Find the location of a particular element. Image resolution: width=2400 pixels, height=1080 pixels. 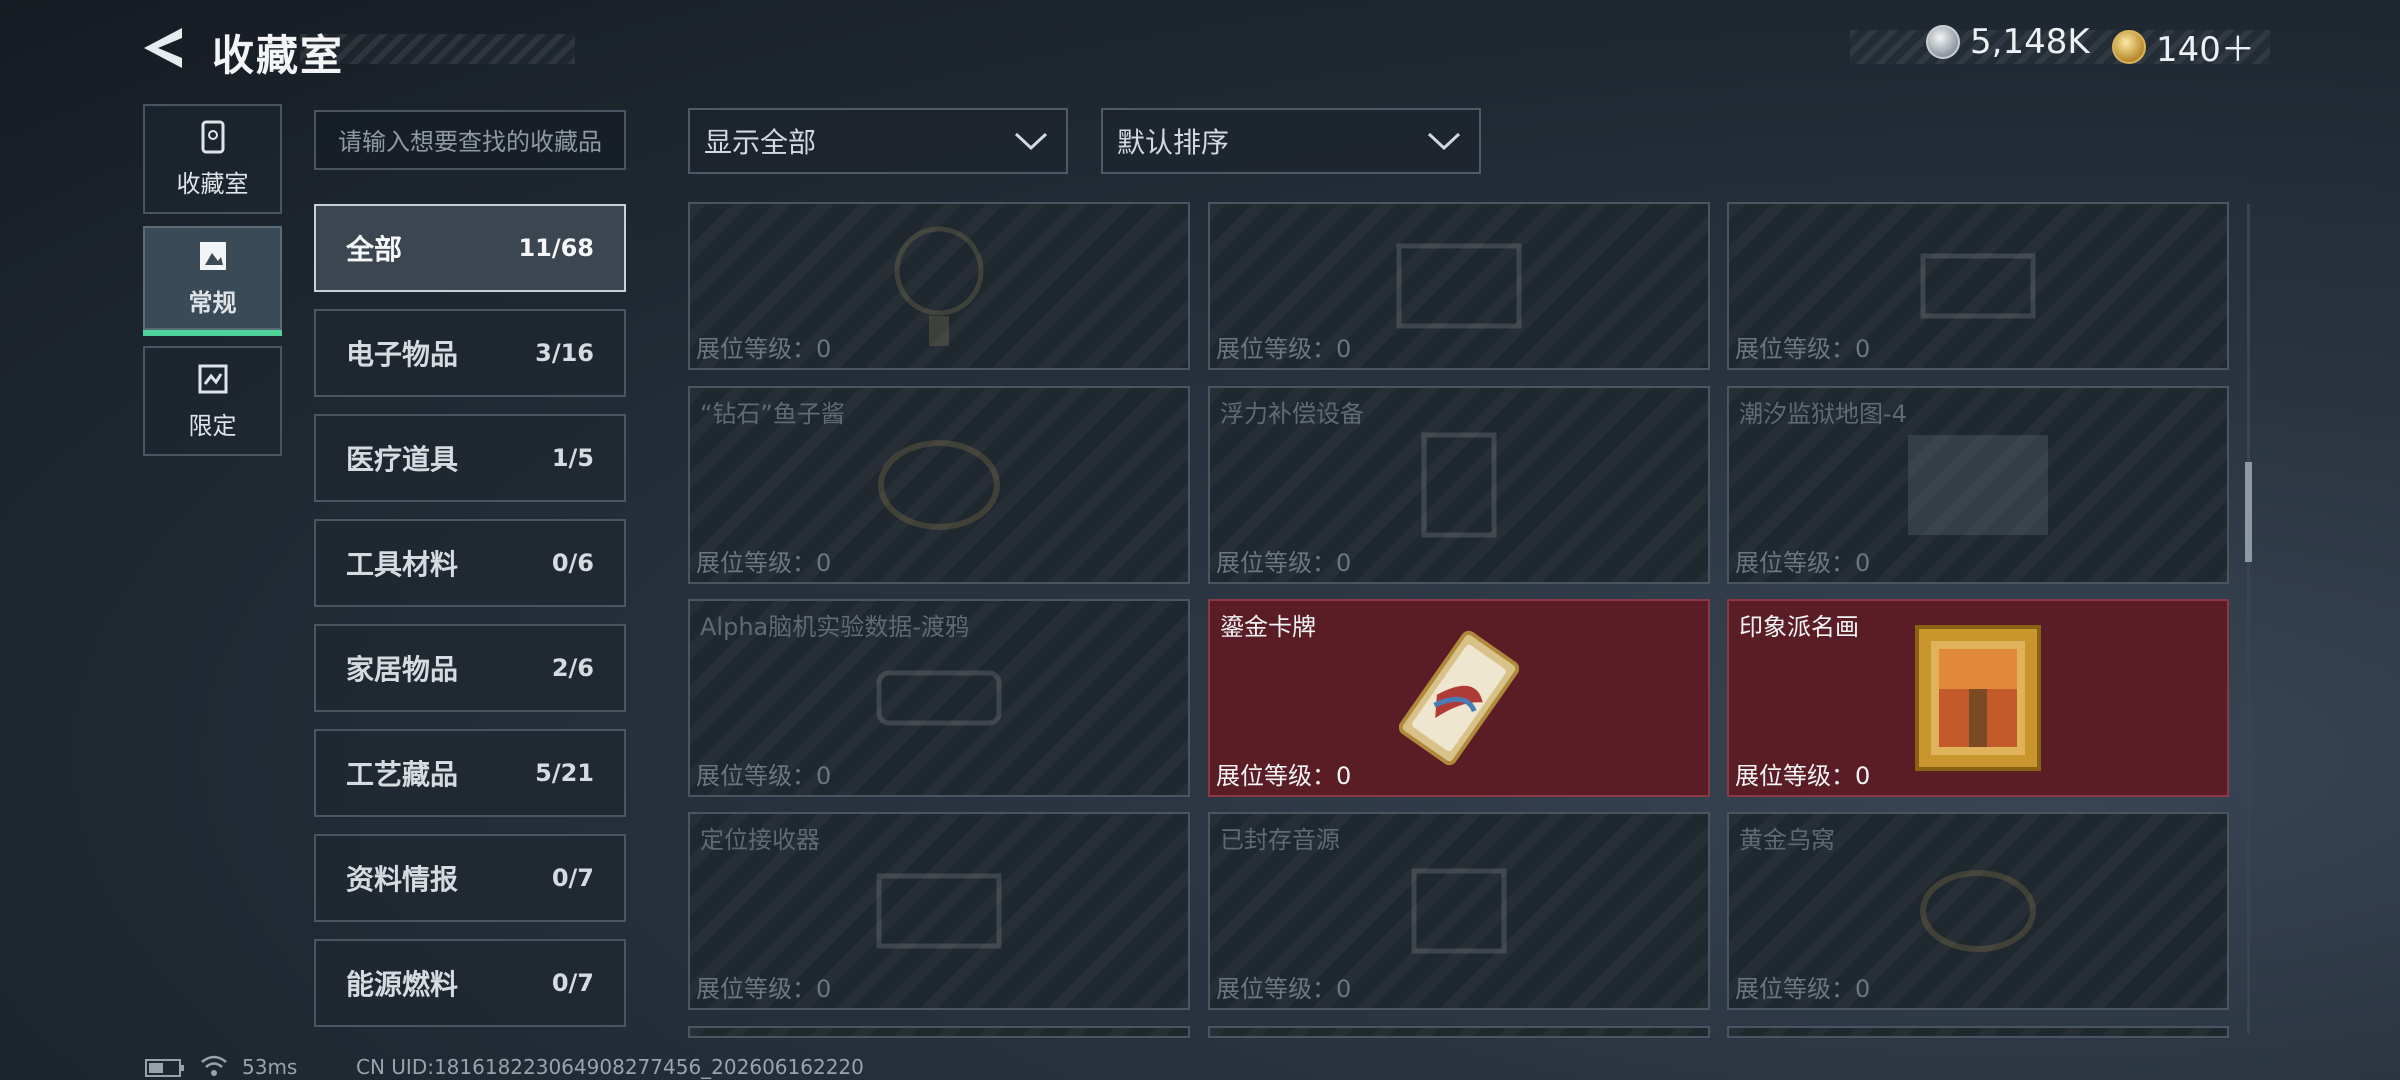

gold-amount: 140＋ is located at coordinates (2205, 50).